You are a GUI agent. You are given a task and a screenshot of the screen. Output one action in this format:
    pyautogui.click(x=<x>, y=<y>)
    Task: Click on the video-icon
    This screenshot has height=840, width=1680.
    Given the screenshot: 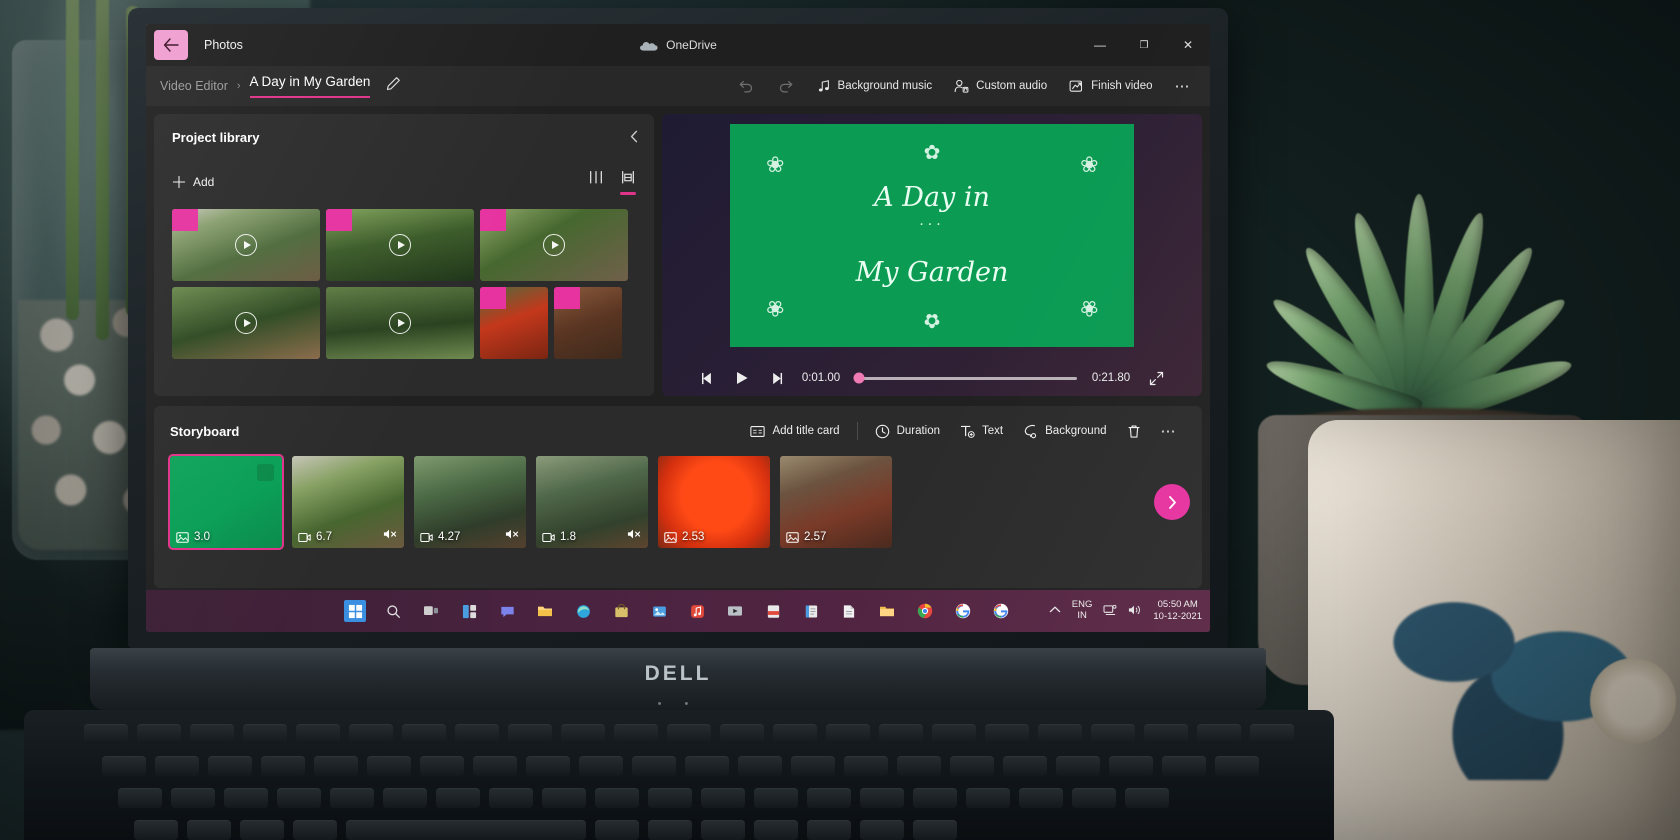 What is the action you would take?
    pyautogui.click(x=548, y=537)
    